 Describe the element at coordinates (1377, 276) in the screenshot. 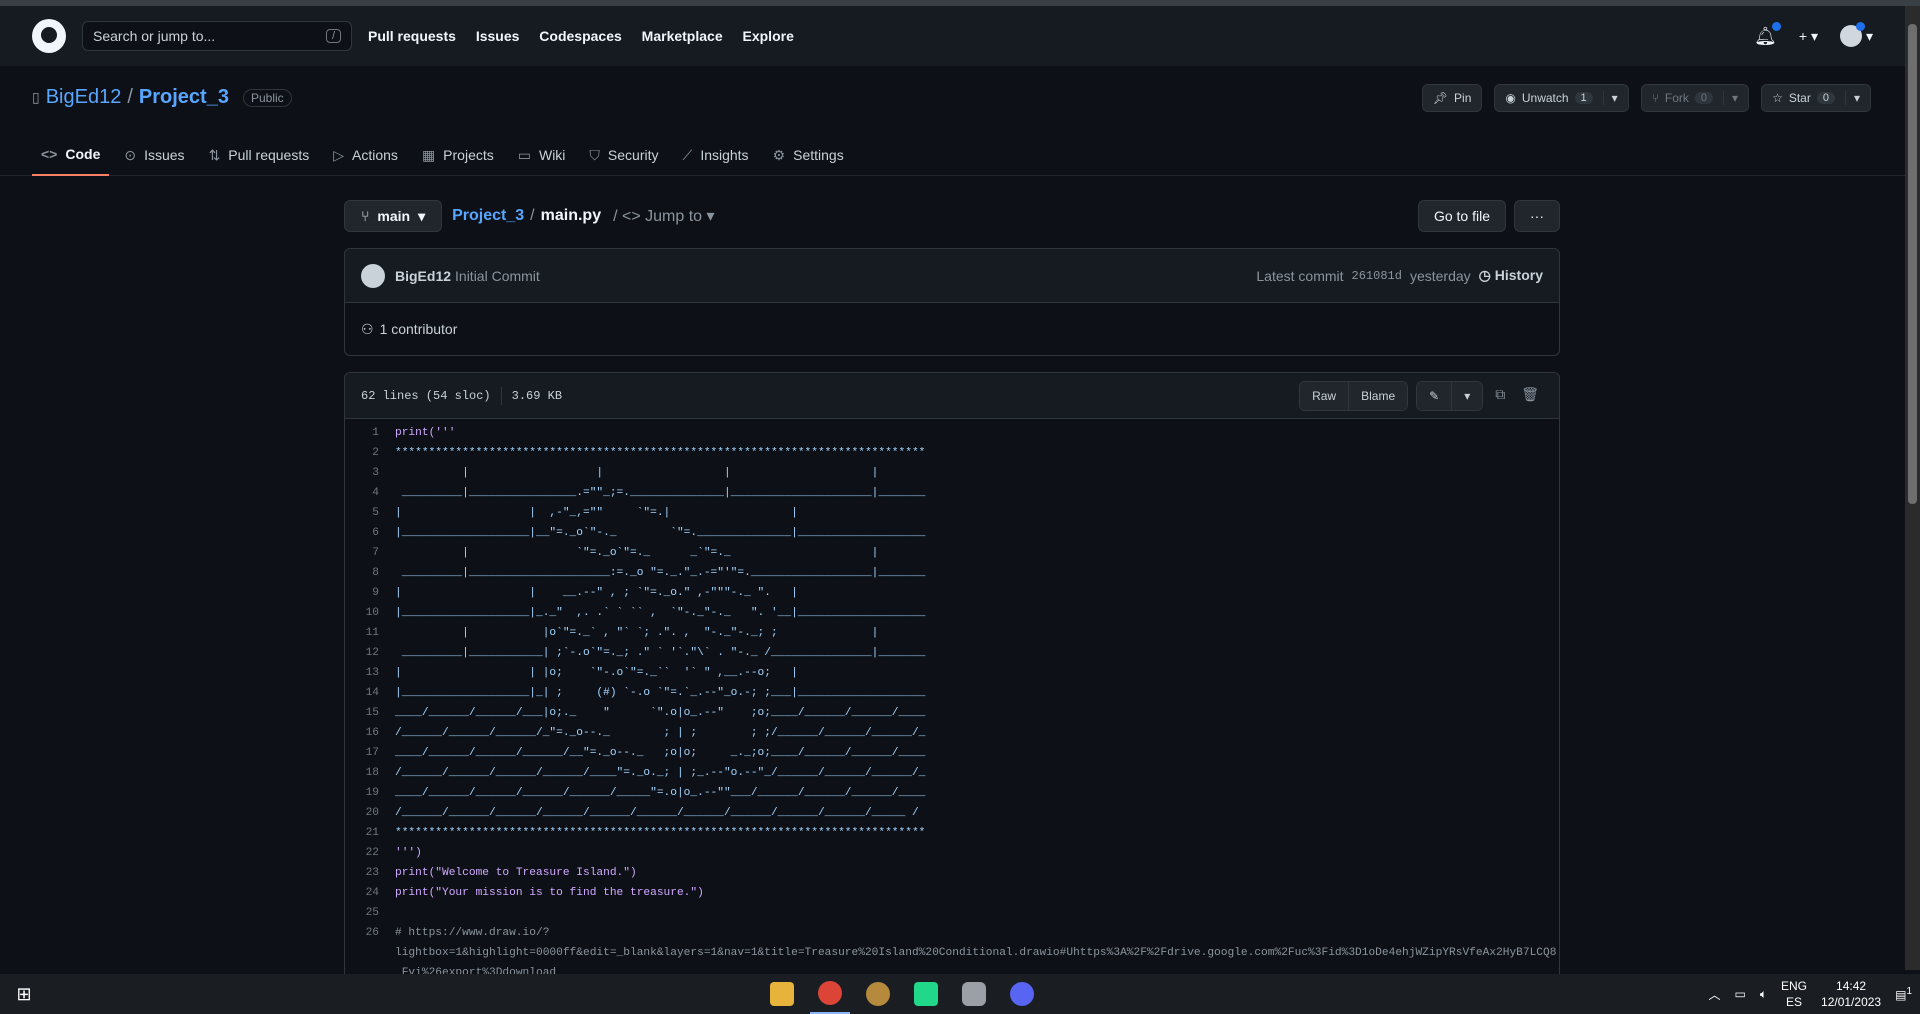

I see `commit-sha: 261081d` at that location.